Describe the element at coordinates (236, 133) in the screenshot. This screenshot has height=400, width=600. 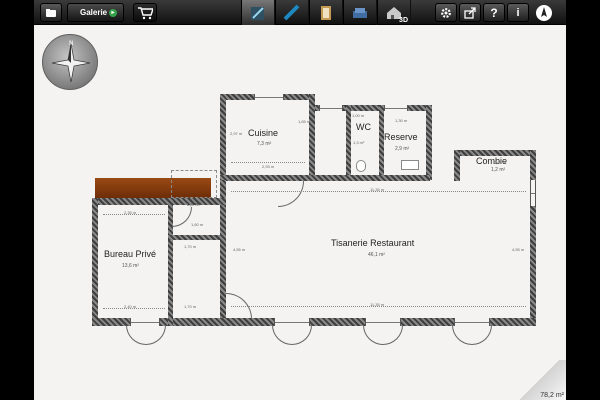
I see `dim-cuisine-height: 2,97 m` at that location.